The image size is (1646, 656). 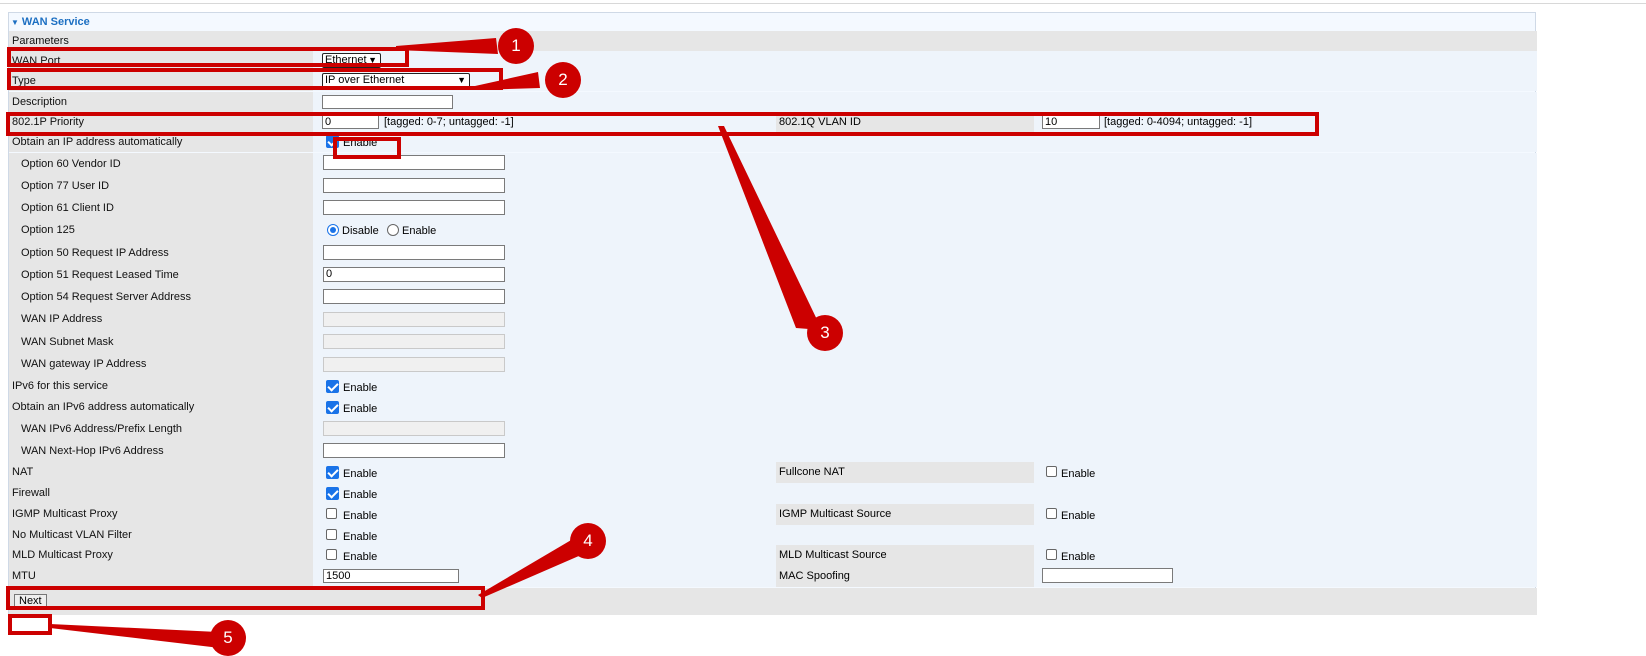 I want to click on highlight-type, so click(x=255, y=79).